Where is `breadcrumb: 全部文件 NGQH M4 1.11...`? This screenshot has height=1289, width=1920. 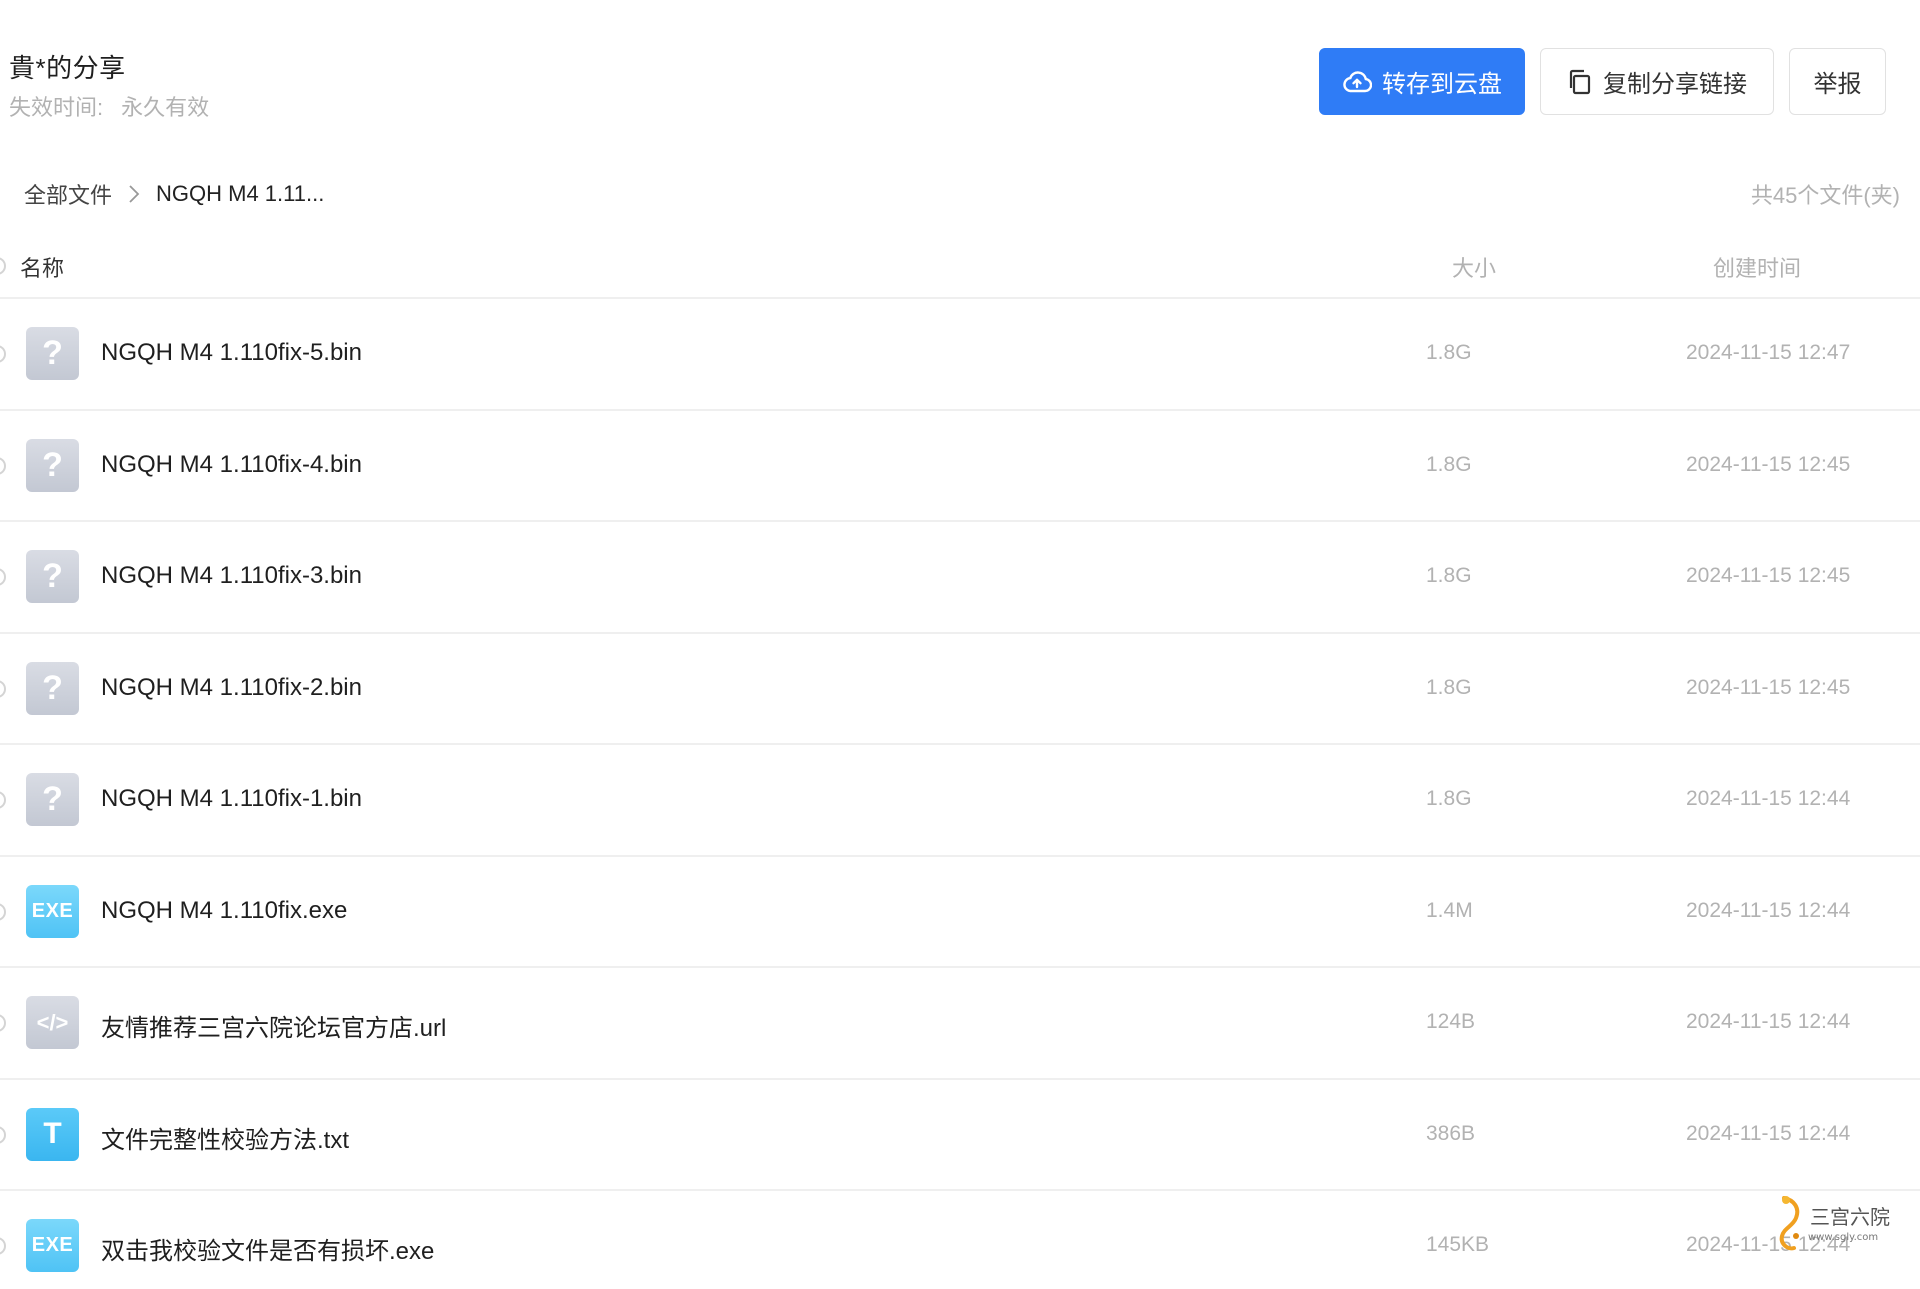
breadcrumb: 全部文件 NGQH M4 1.11... is located at coordinates (174, 194).